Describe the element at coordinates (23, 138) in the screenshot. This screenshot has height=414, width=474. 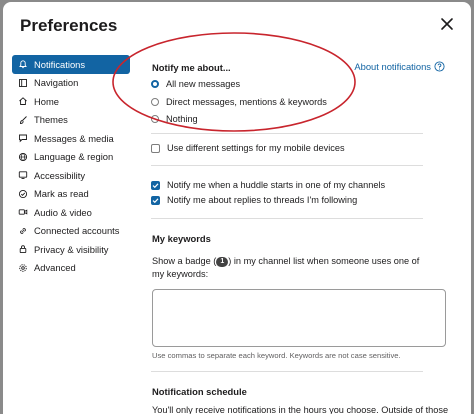
I see `message-icon` at that location.